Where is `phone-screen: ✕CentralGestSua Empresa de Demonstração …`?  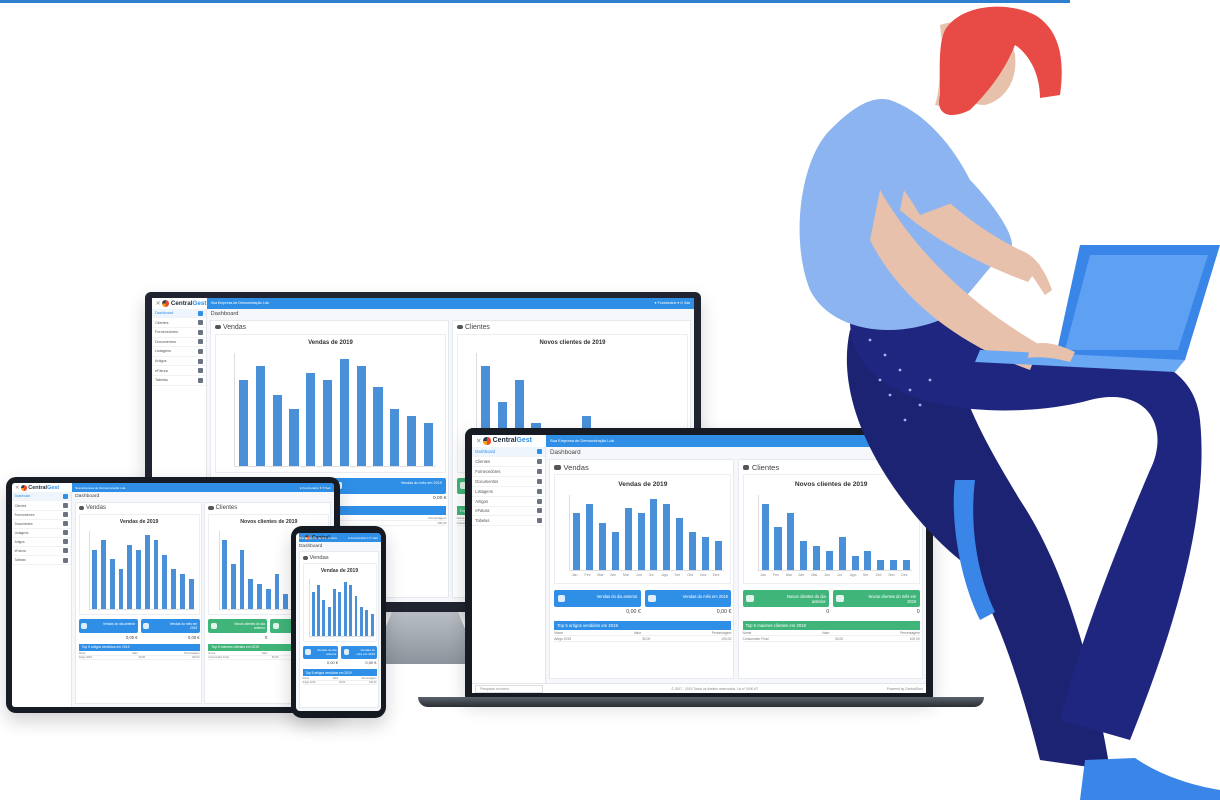 phone-screen: ✕CentralGestSua Empresa de Demonstração … is located at coordinates (338, 622).